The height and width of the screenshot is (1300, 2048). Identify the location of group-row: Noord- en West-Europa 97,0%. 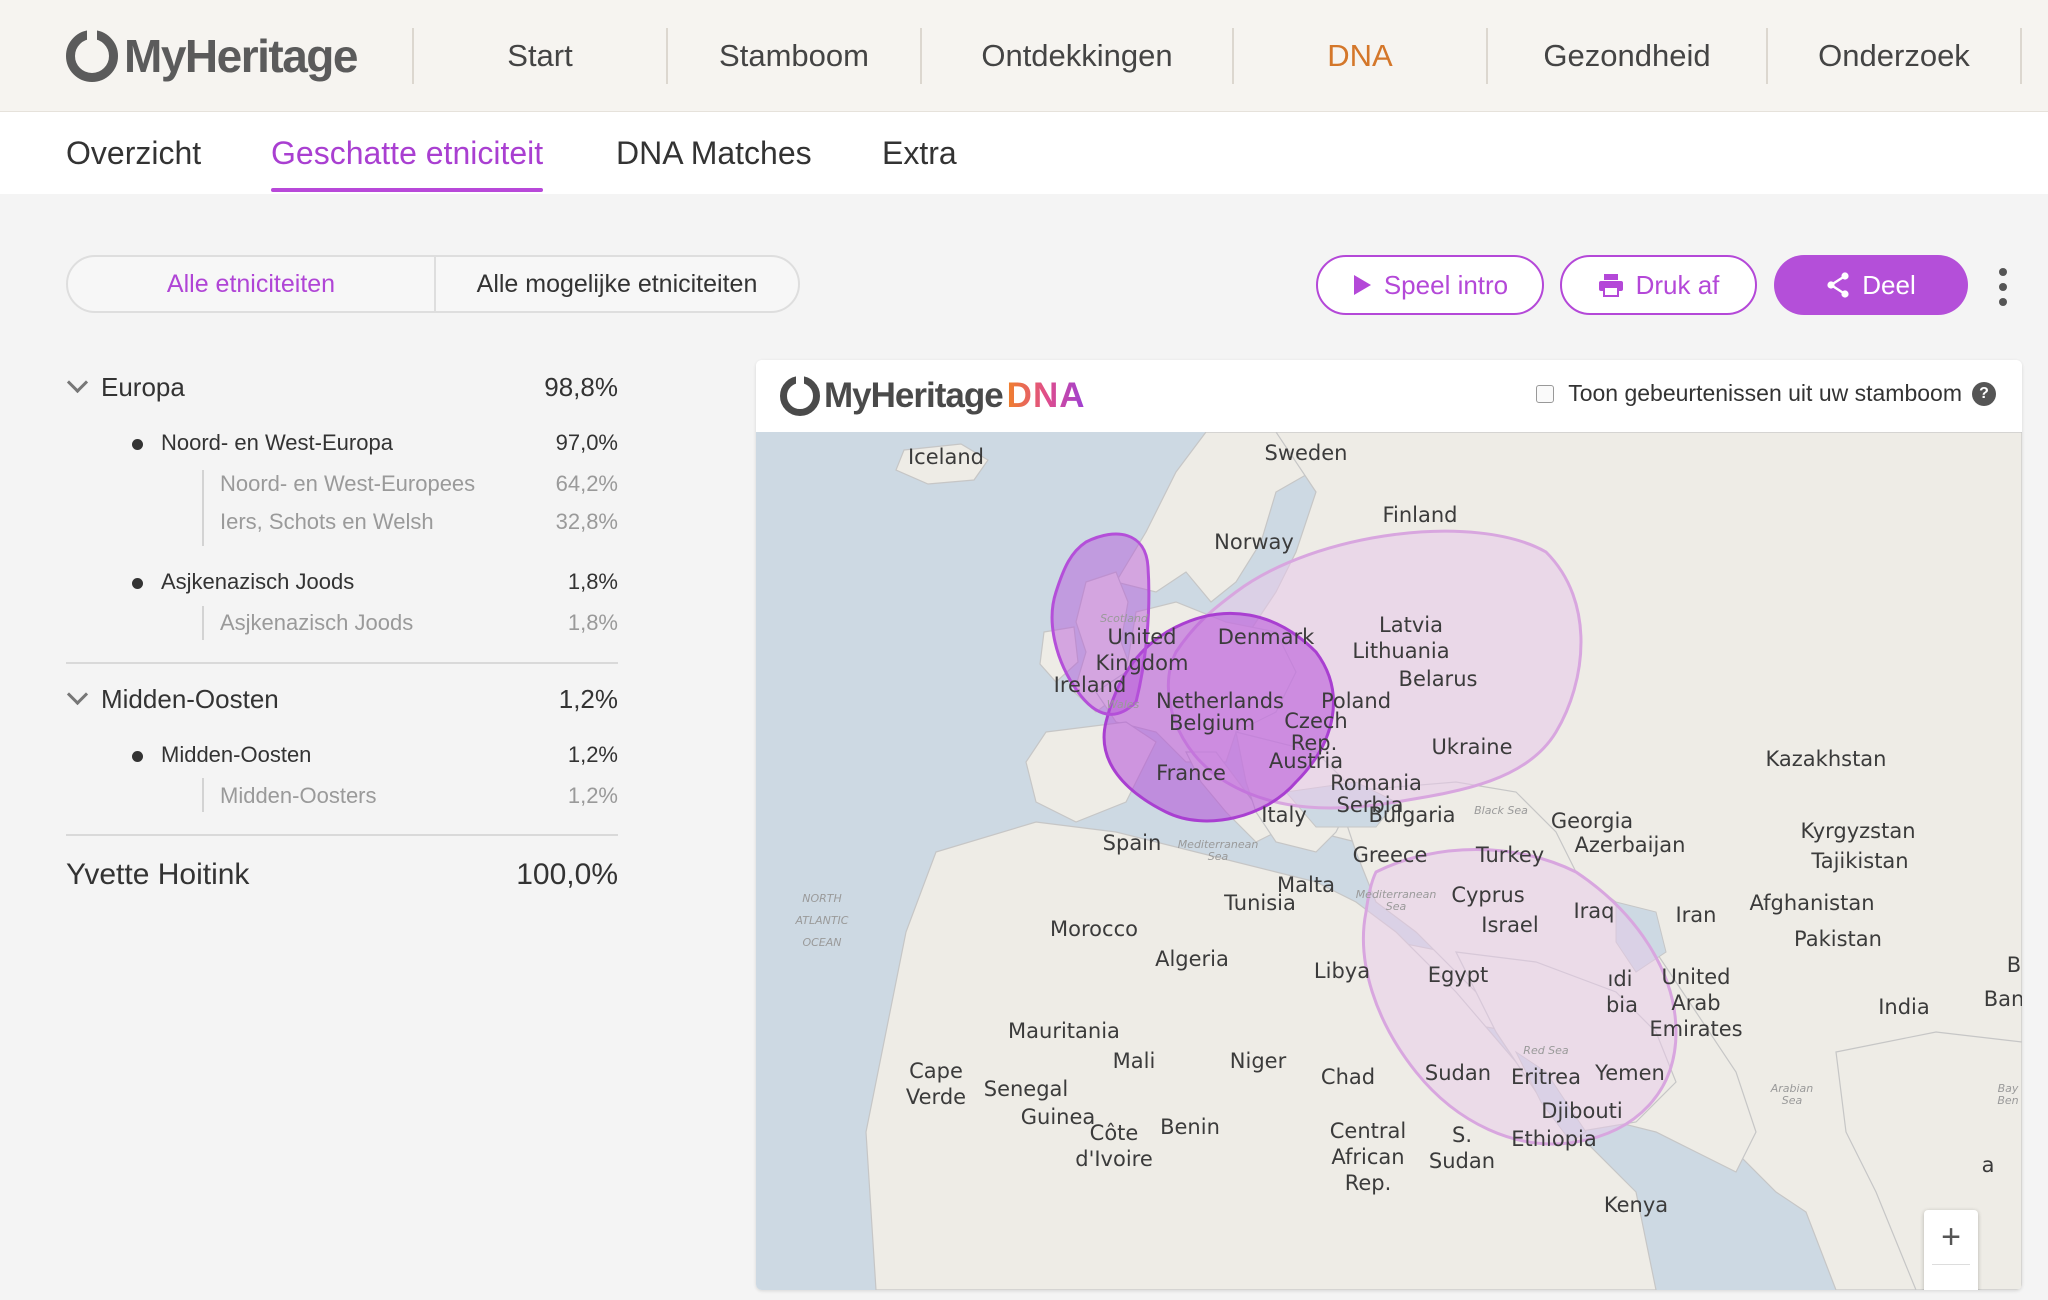
(342, 443).